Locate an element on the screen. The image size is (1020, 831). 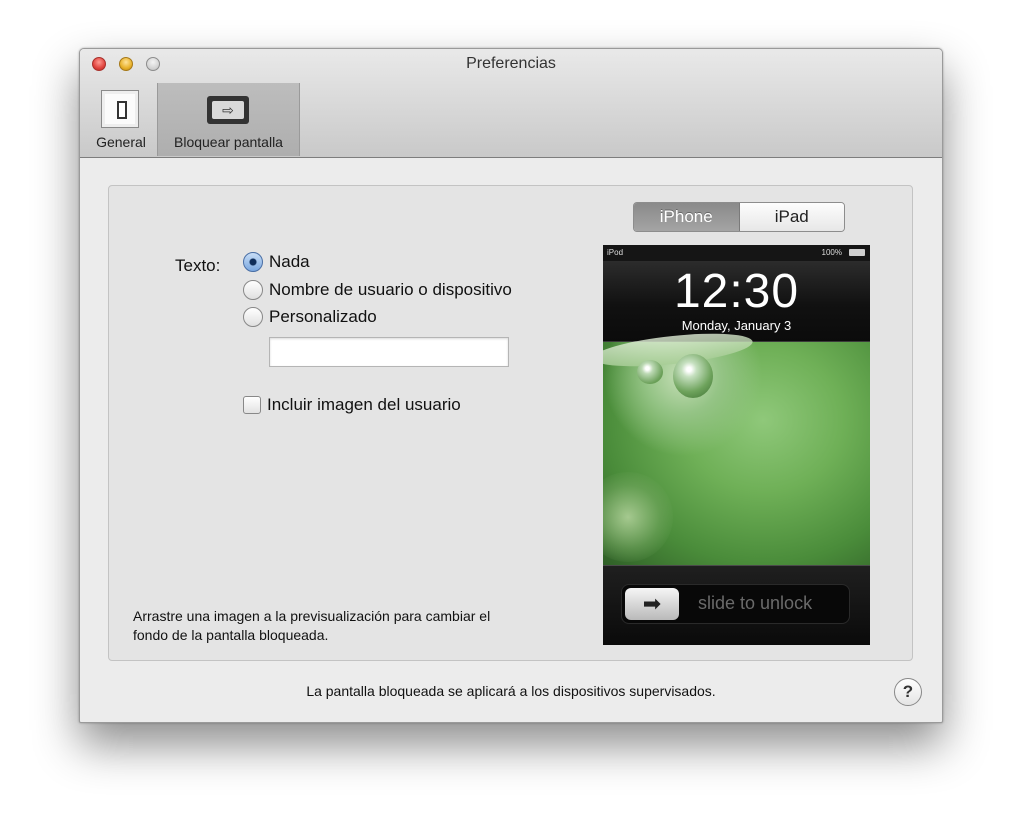
custom-text-field is located at coordinates (389, 352).